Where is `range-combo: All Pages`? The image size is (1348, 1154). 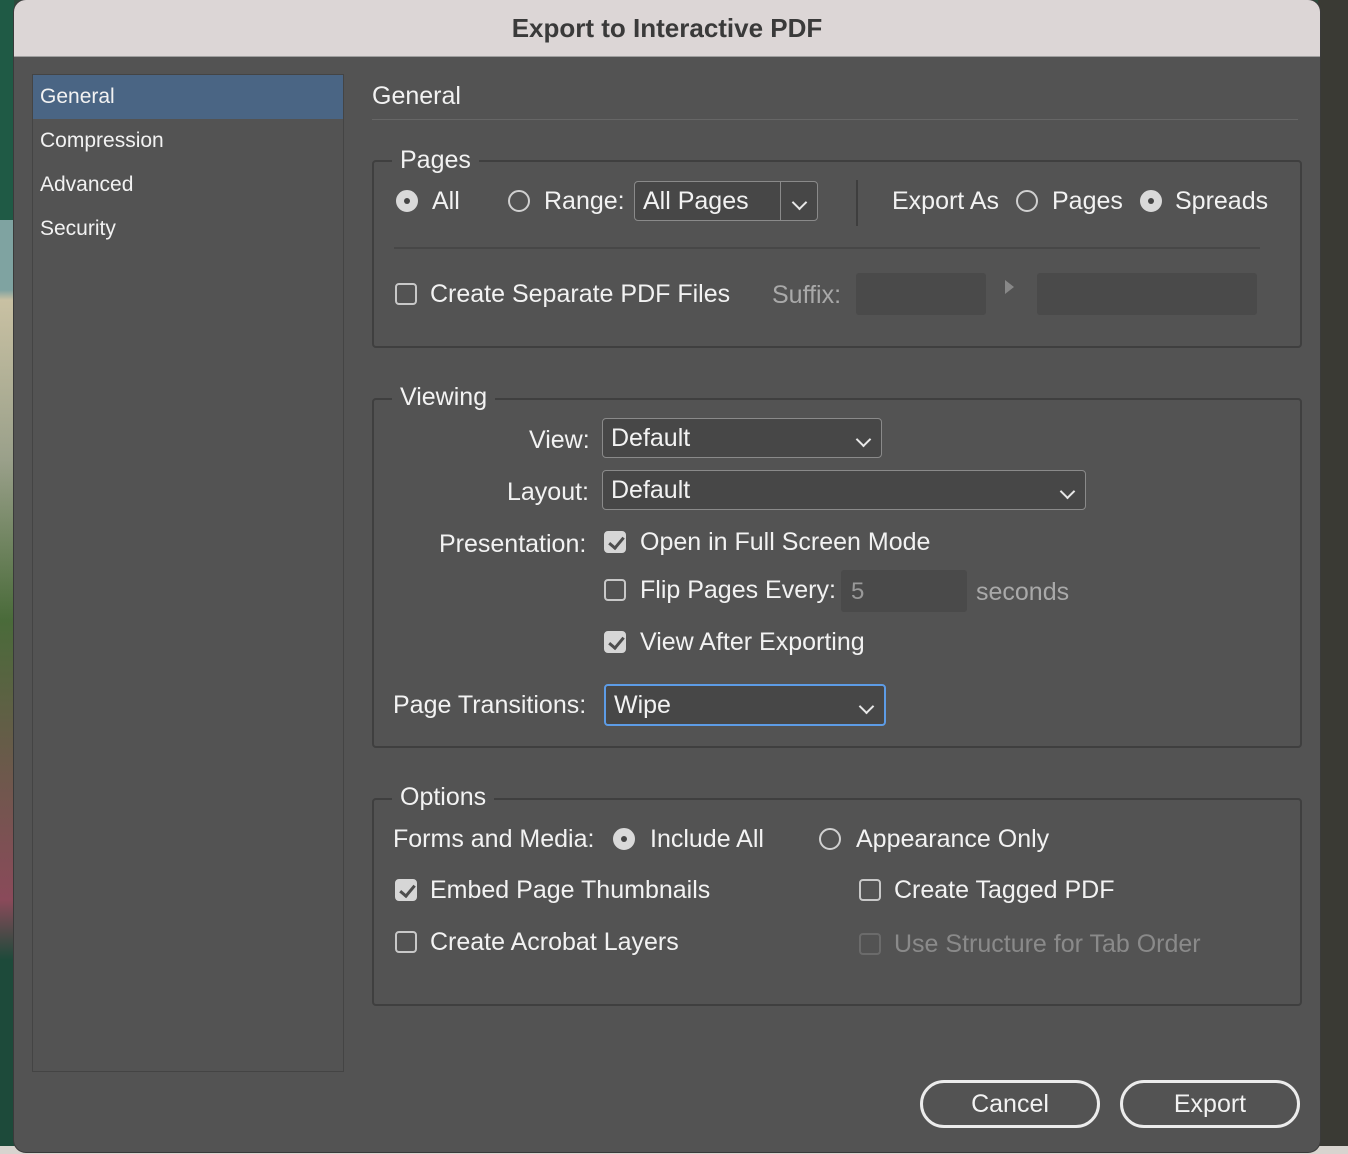
range-combo: All Pages is located at coordinates (726, 201).